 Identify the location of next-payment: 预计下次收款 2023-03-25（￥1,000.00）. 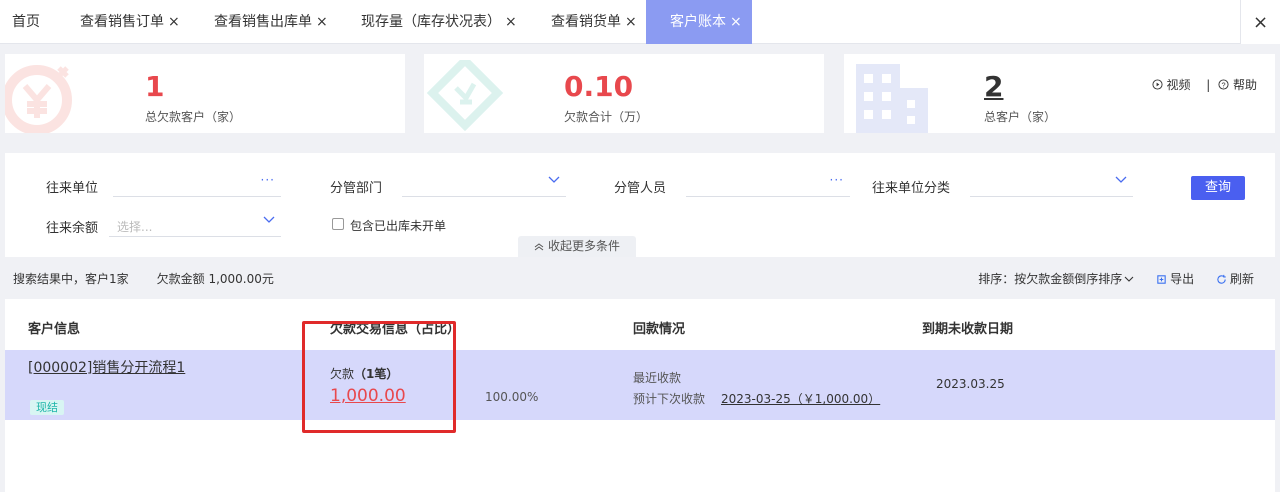
(757, 399).